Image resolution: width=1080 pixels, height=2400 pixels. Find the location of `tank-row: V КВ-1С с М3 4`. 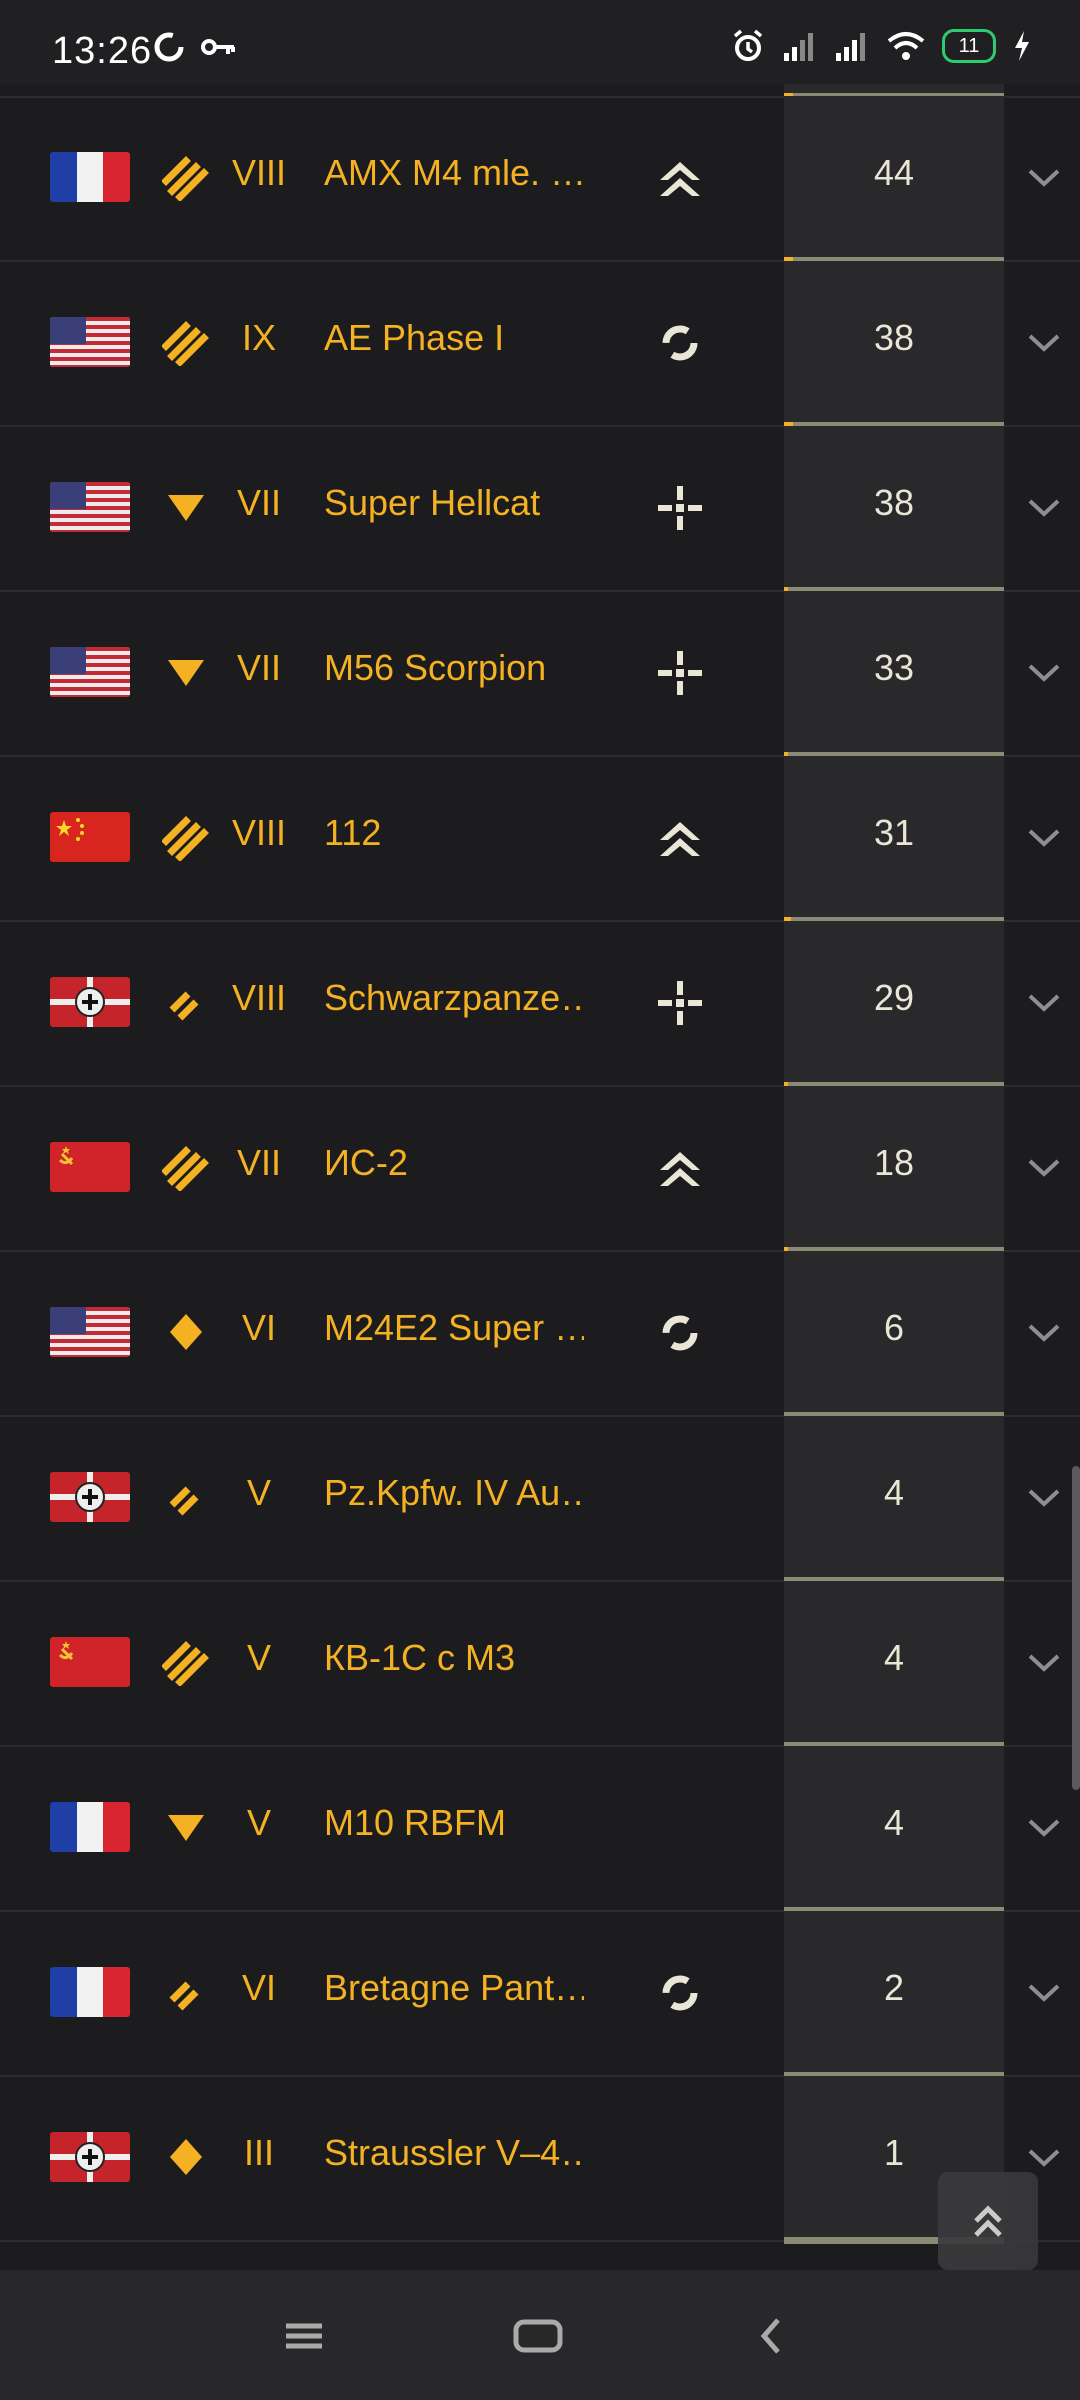

tank-row: V КВ-1С с М3 4 is located at coordinates (540, 1665).